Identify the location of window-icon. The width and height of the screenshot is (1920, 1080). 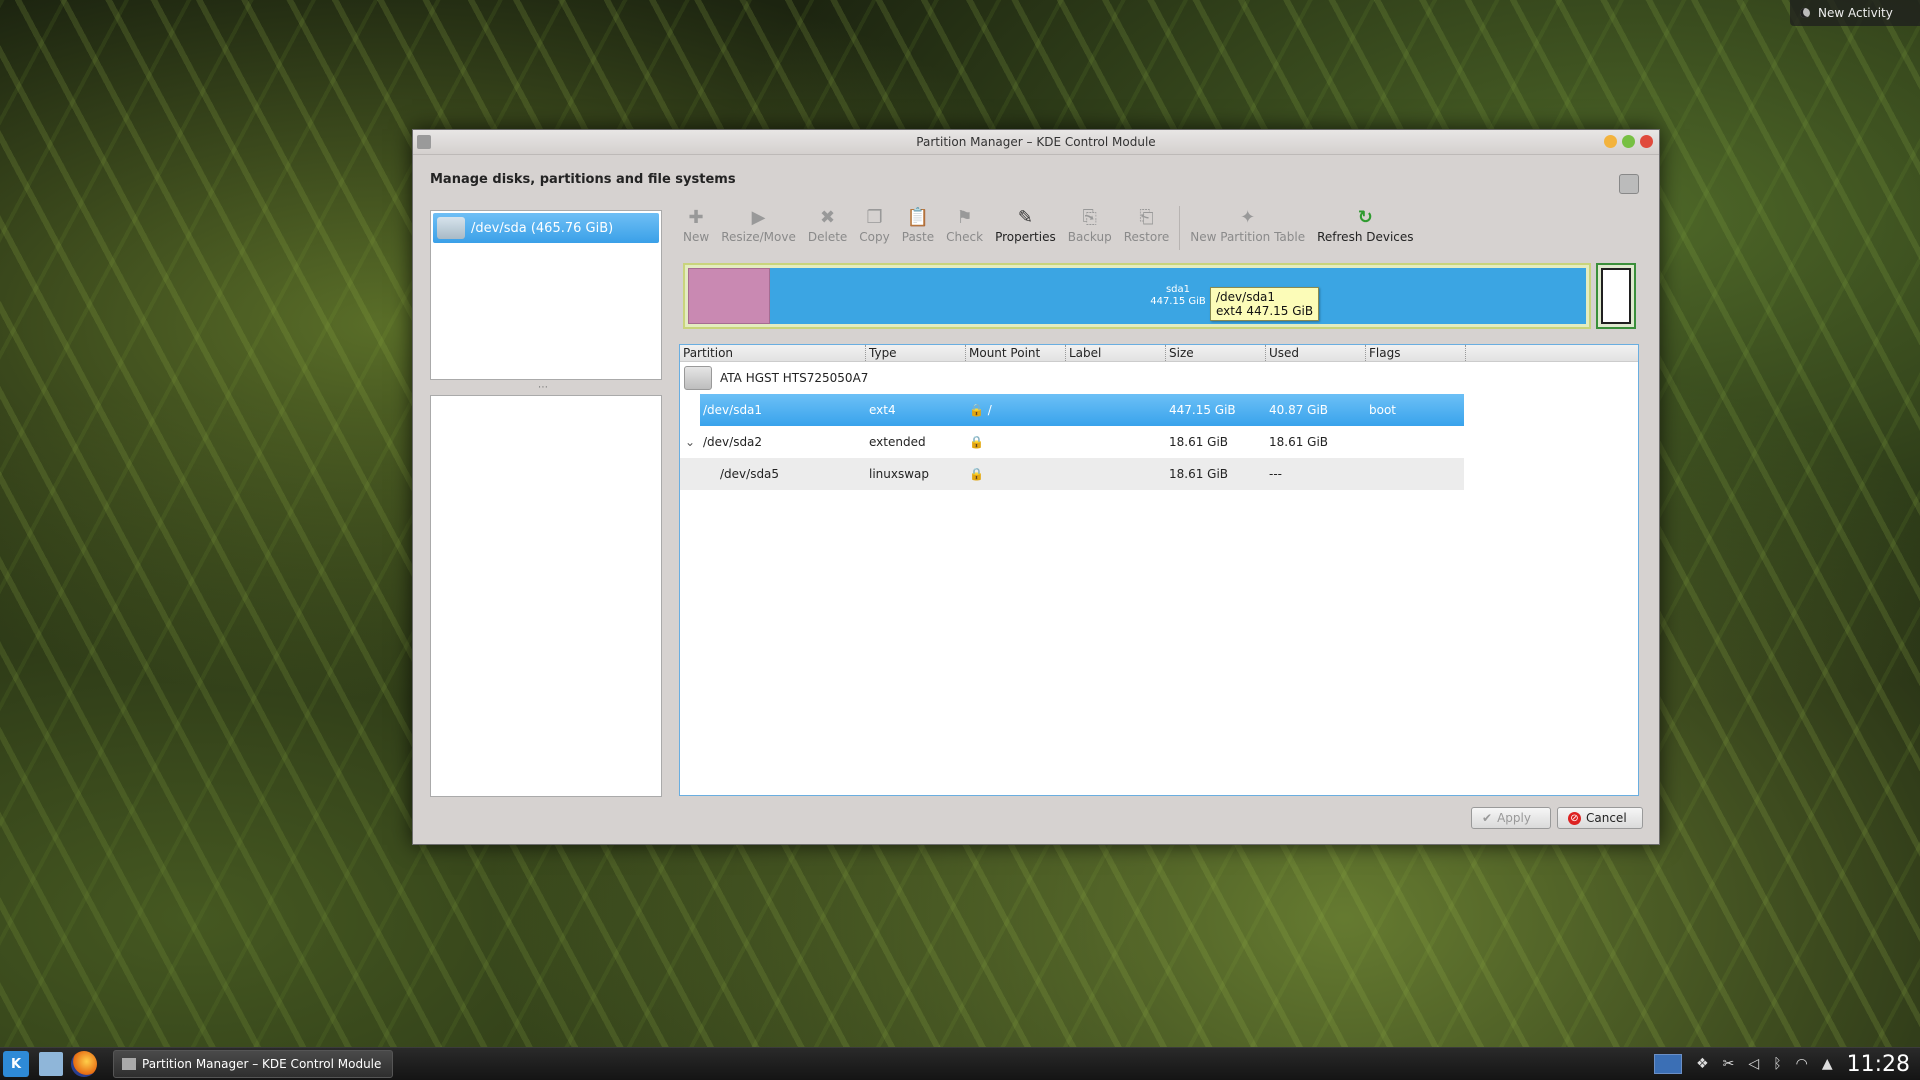
(129, 1064).